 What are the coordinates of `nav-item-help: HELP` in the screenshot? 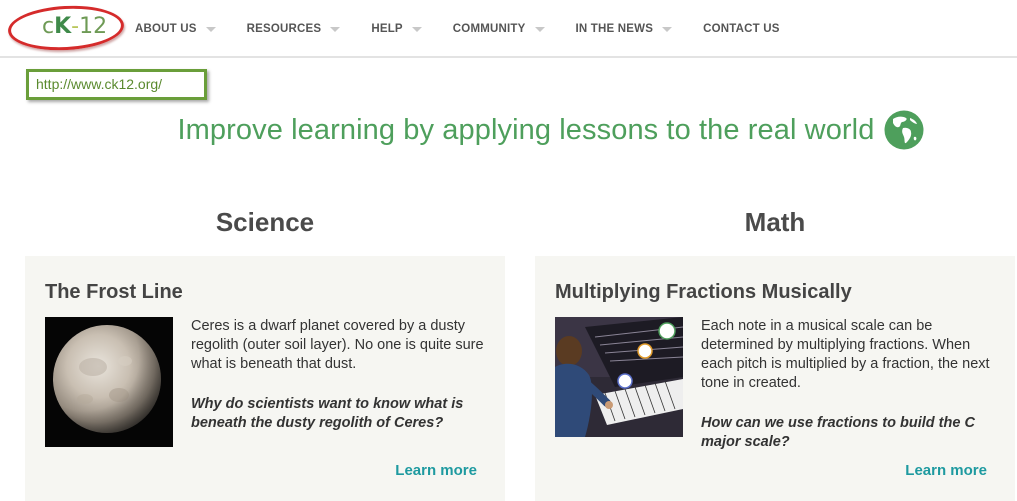 It's located at (396, 29).